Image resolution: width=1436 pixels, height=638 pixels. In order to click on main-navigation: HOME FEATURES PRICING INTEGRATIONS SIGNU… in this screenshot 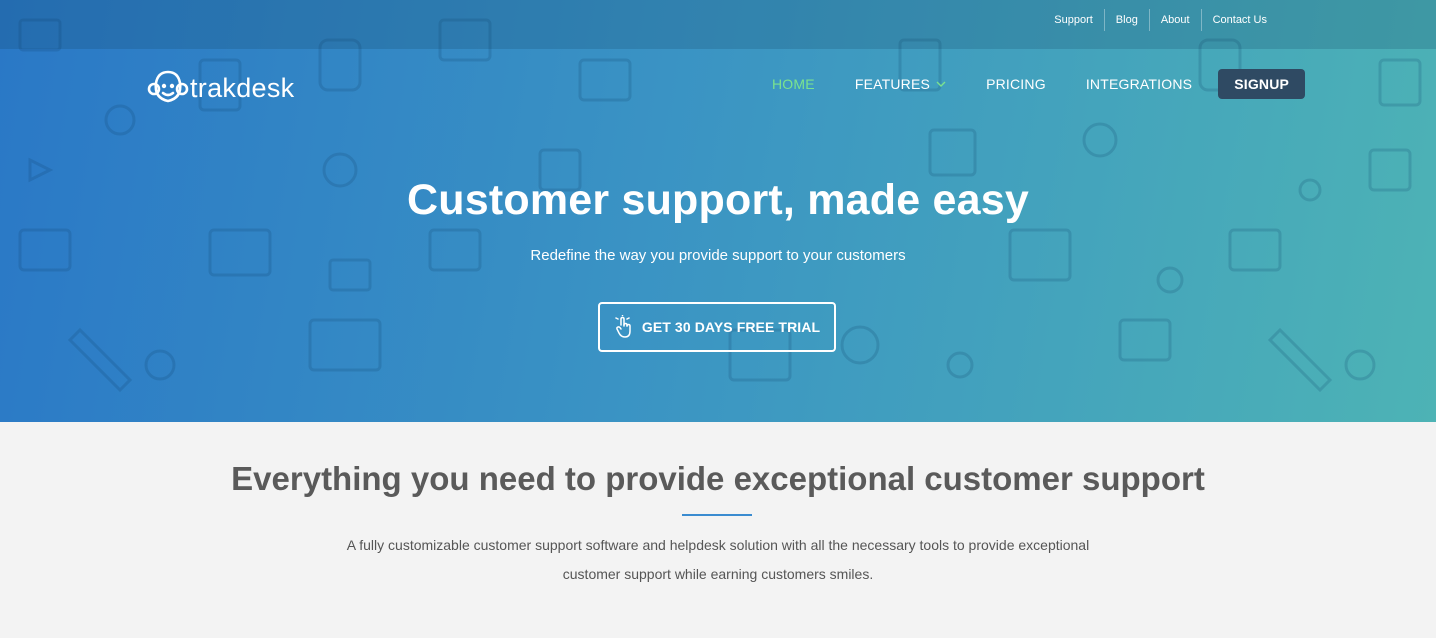, I will do `click(1058, 84)`.